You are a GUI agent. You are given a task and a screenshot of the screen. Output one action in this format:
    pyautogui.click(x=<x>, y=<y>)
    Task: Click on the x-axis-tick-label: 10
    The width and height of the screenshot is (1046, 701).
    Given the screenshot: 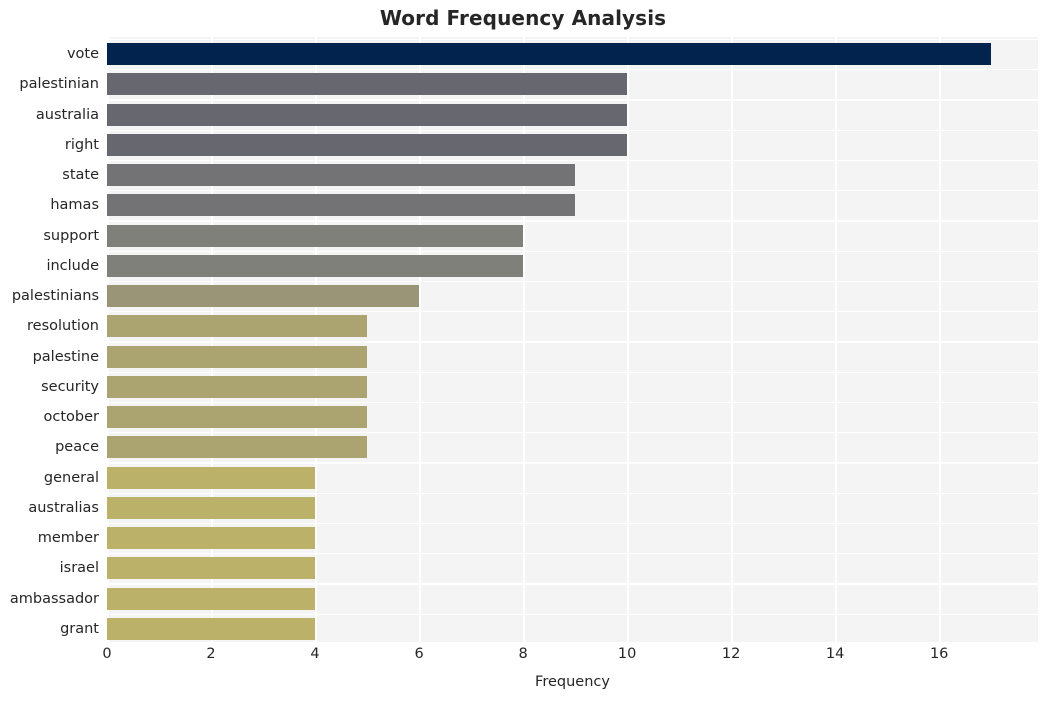 What is the action you would take?
    pyautogui.click(x=627, y=654)
    